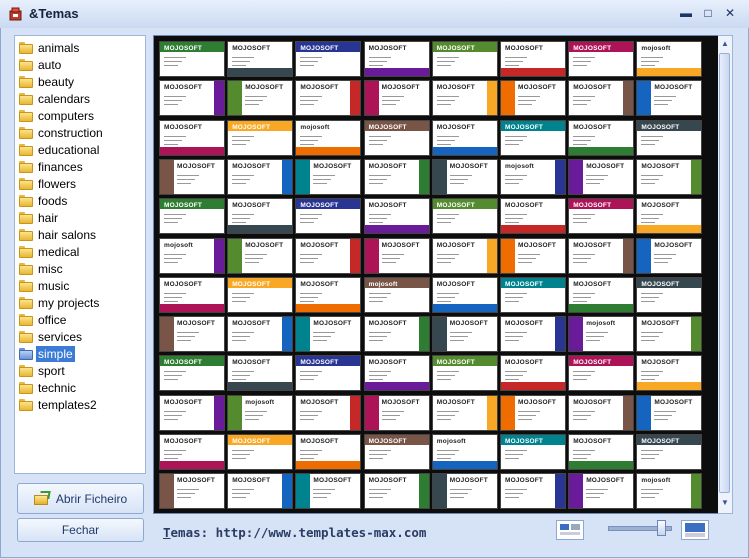 This screenshot has width=749, height=559. I want to click on folder-item: medical, so click(50, 251).